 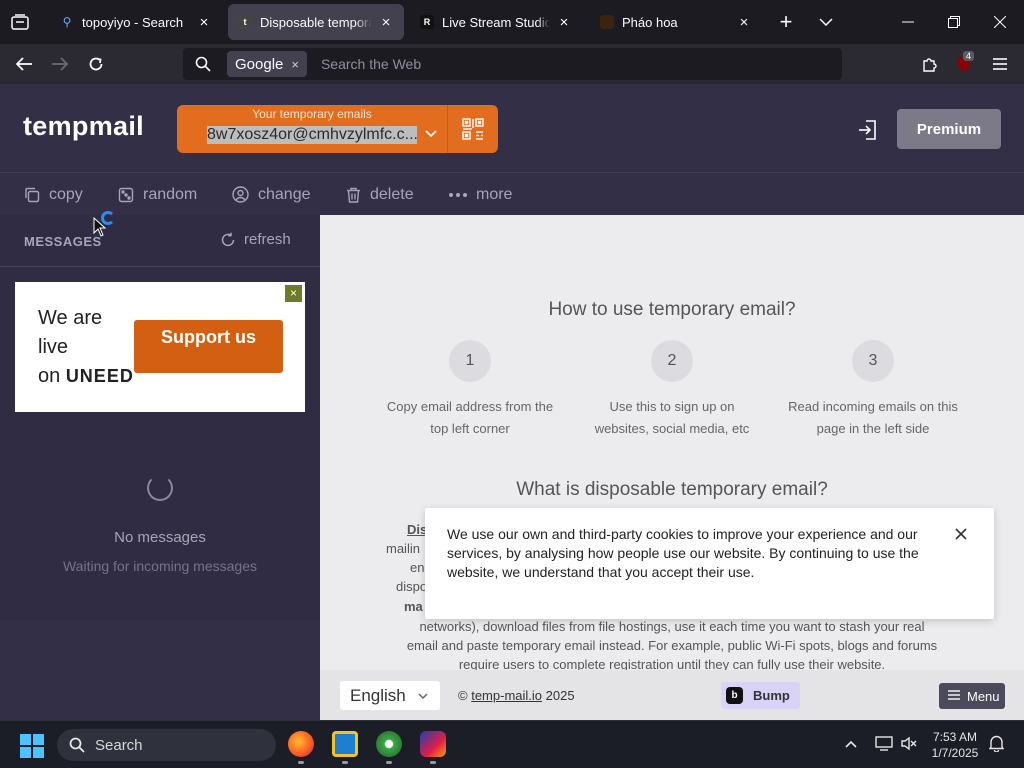 What do you see at coordinates (908, 22) in the screenshot?
I see `minimize-icon` at bounding box center [908, 22].